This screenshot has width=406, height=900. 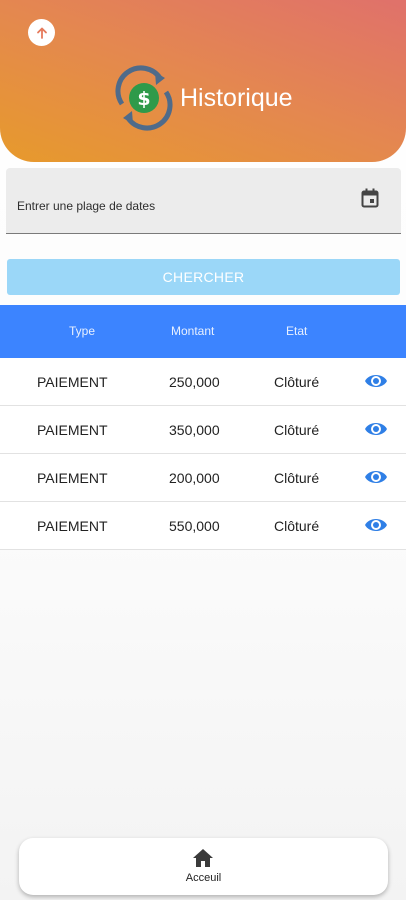 What do you see at coordinates (193, 331) in the screenshot?
I see `column-header-amount: Montant` at bounding box center [193, 331].